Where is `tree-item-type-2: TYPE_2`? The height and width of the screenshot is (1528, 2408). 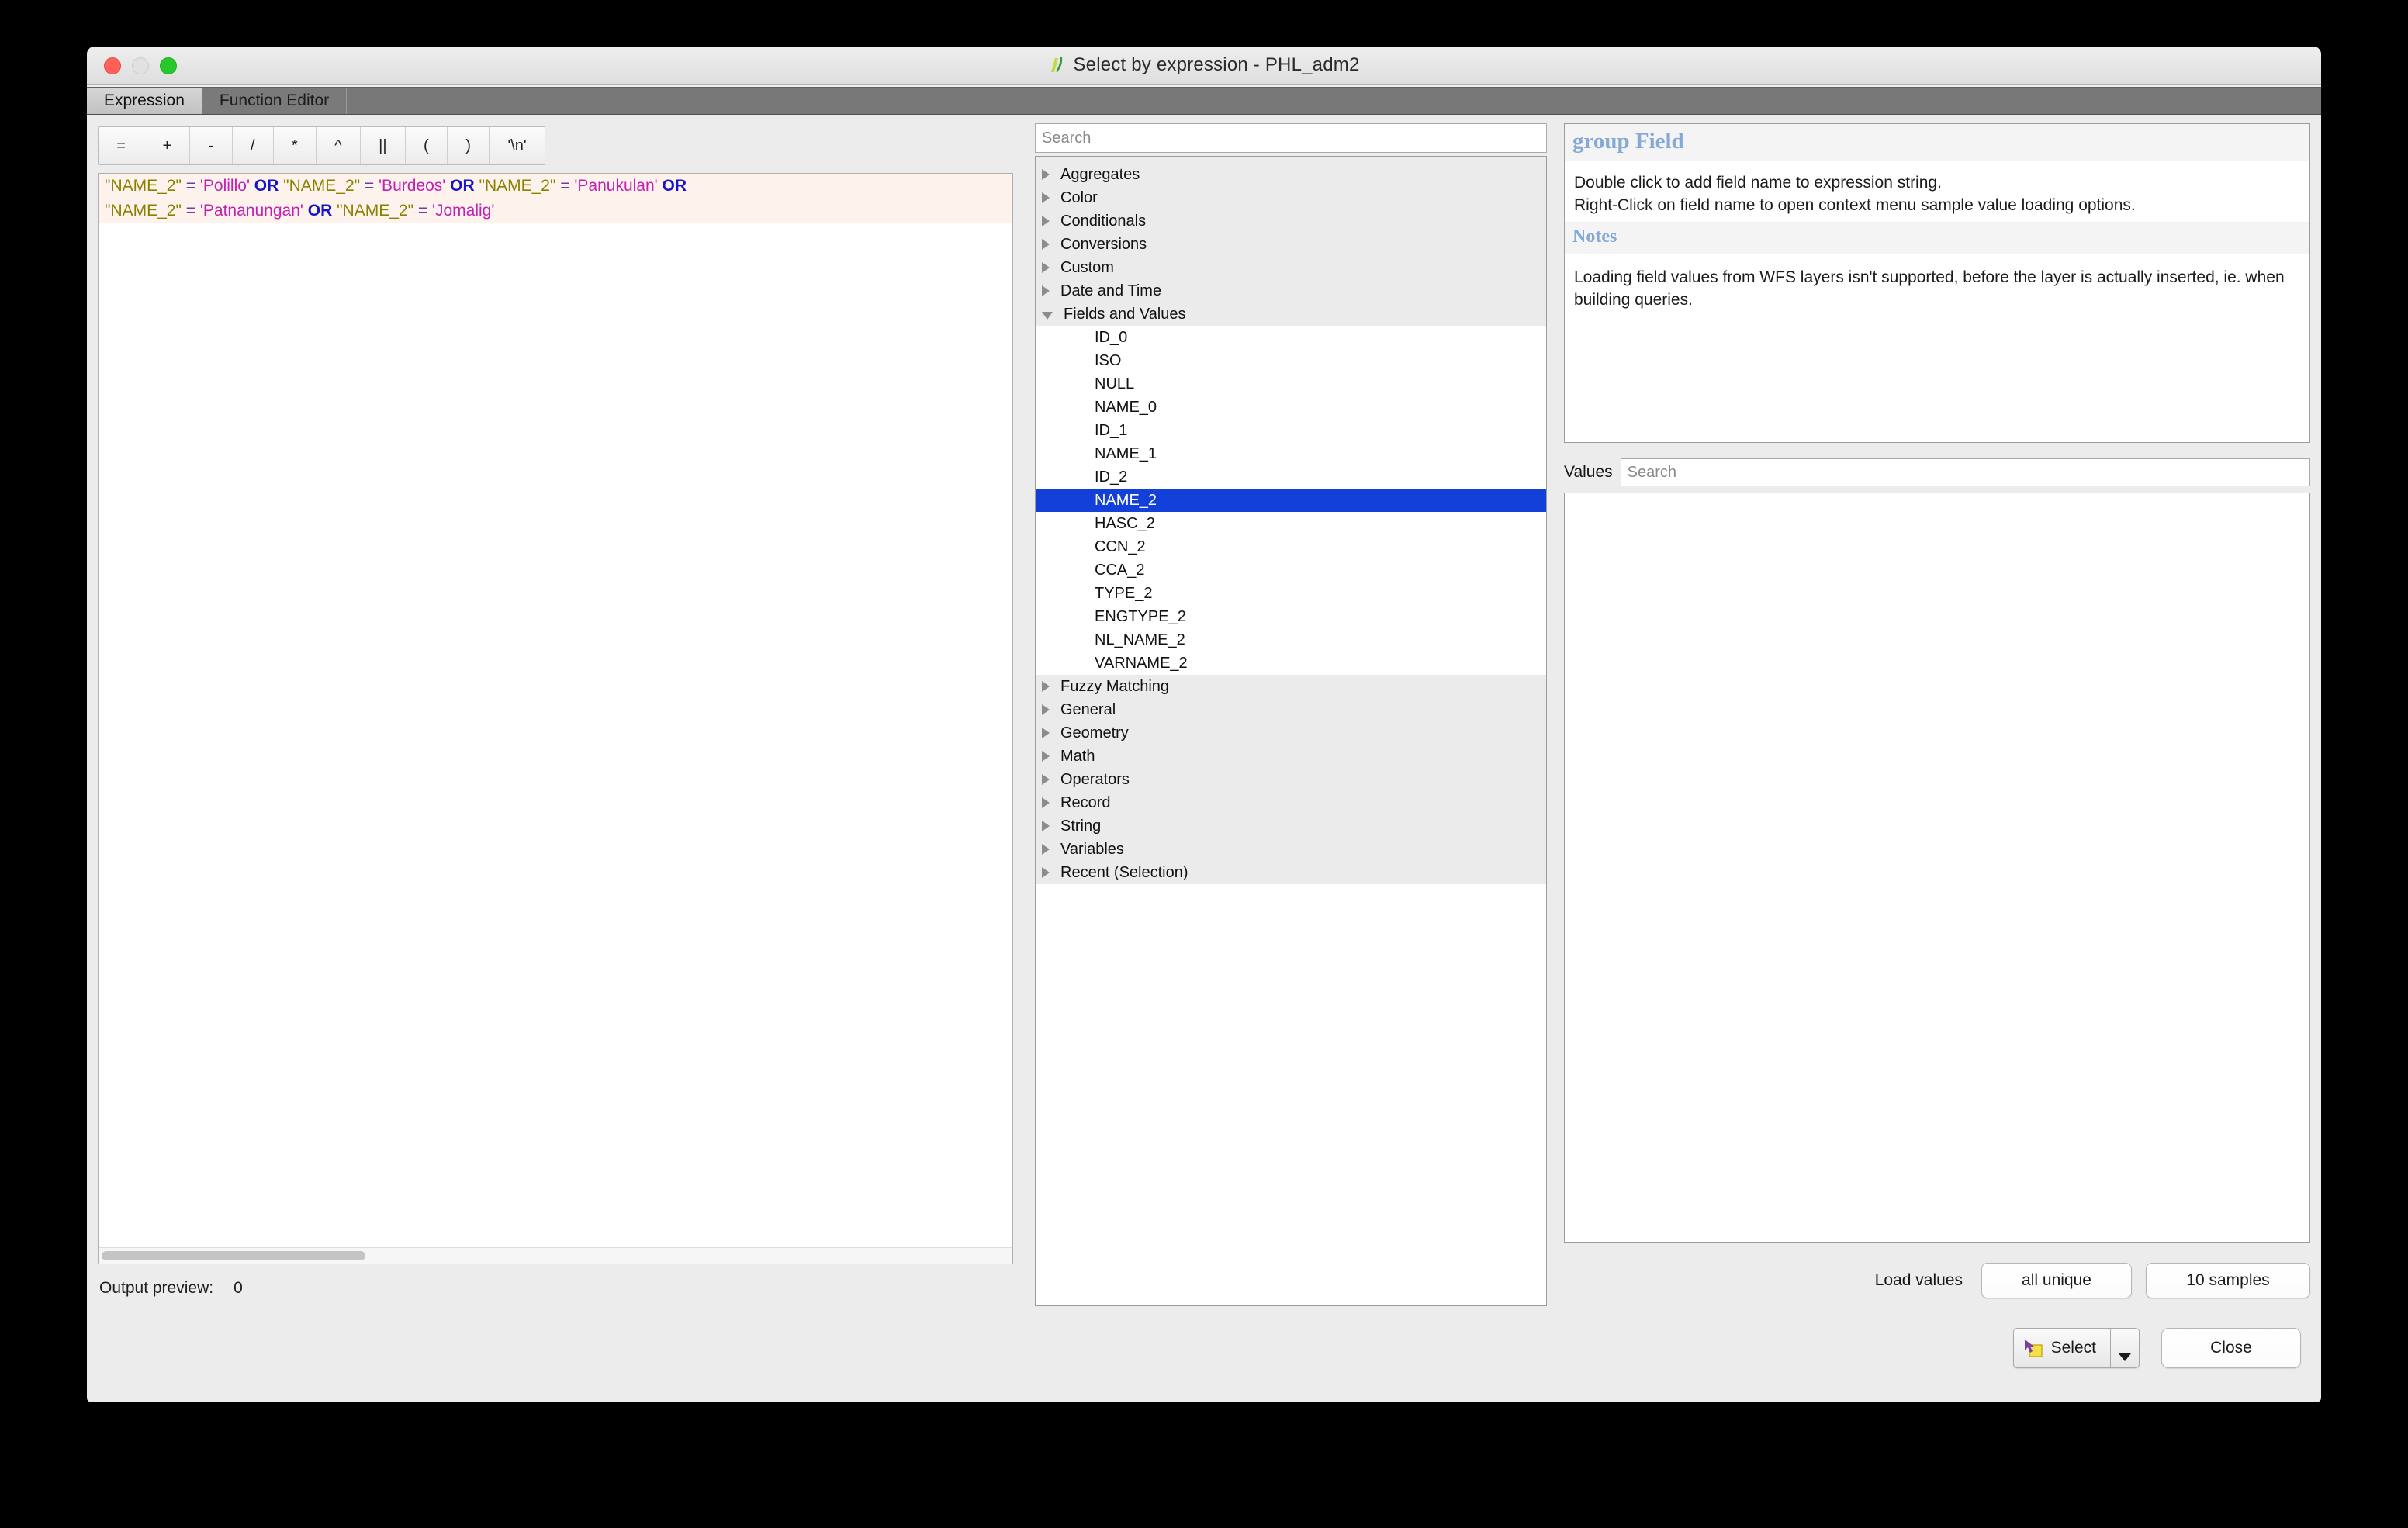
tree-item-type-2: TYPE_2 is located at coordinates (1291, 593).